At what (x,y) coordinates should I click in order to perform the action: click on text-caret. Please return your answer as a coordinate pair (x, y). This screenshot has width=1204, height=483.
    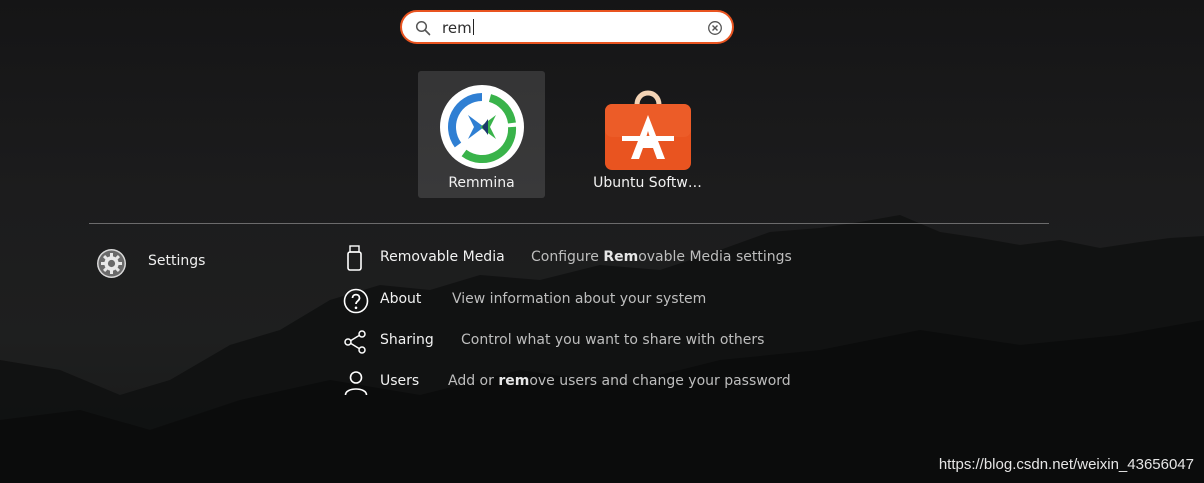
    Looking at the image, I should click on (473, 27).